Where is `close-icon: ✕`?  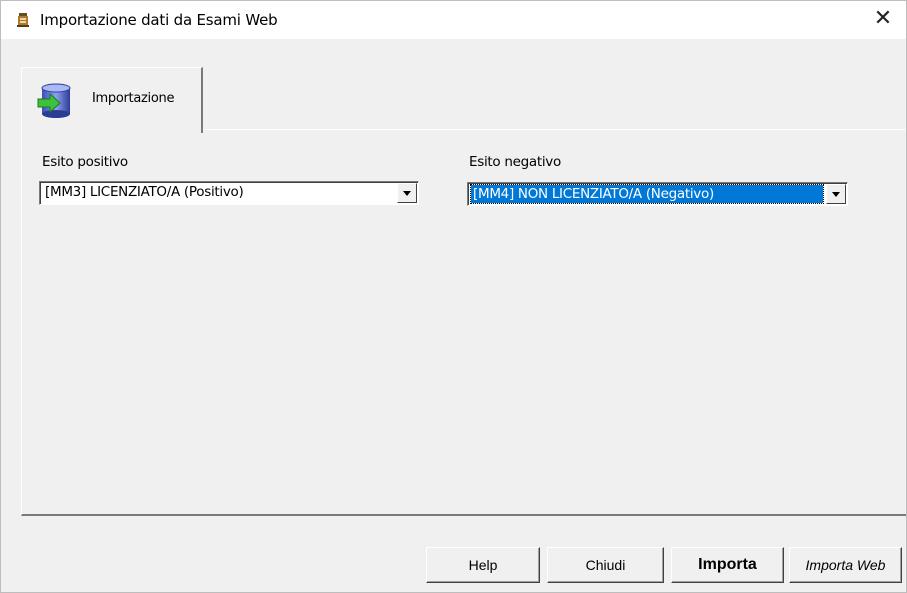 close-icon: ✕ is located at coordinates (883, 20).